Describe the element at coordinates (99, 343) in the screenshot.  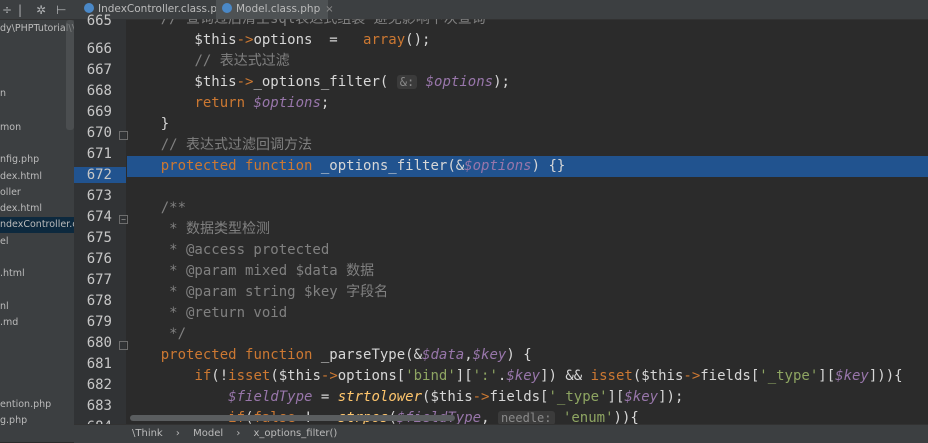
I see `line-number: 680` at that location.